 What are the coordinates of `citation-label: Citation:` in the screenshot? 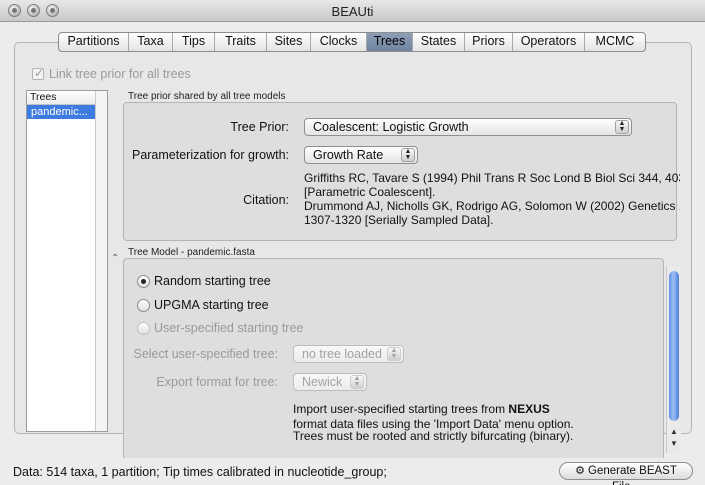 It's located at (266, 200).